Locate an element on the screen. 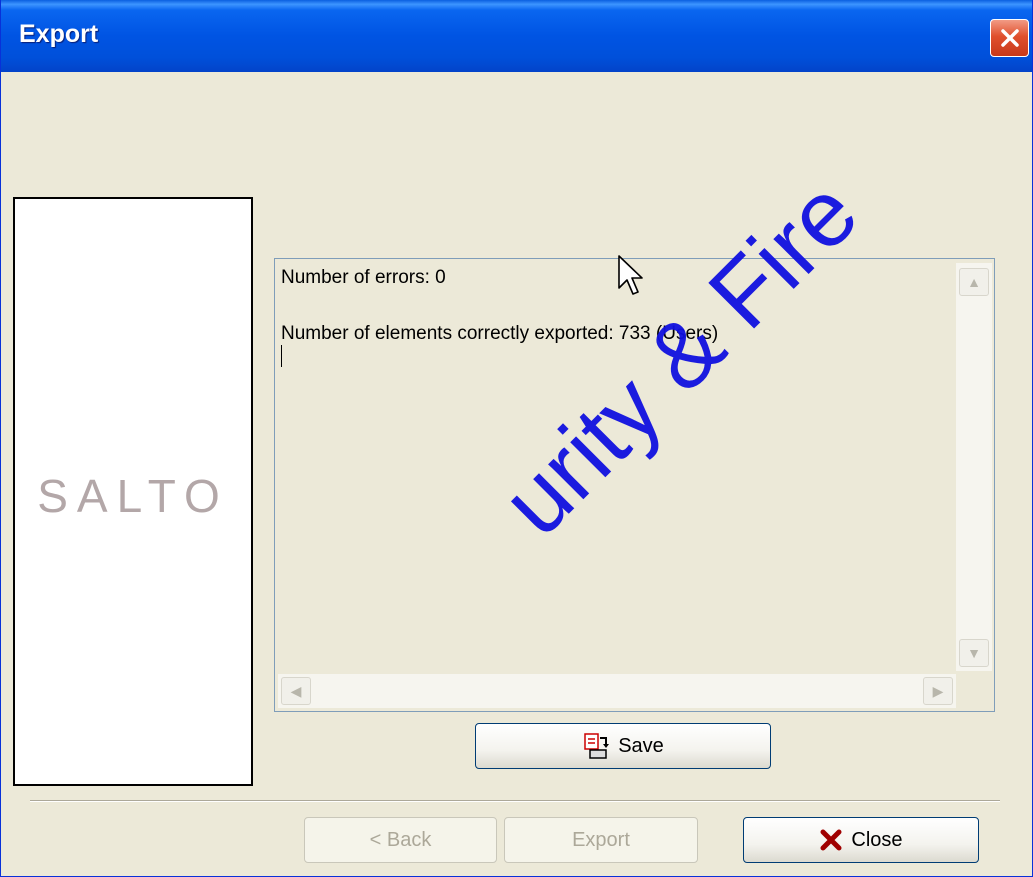 Image resolution: width=1033 pixels, height=877 pixels. window-close-button is located at coordinates (1009, 38).